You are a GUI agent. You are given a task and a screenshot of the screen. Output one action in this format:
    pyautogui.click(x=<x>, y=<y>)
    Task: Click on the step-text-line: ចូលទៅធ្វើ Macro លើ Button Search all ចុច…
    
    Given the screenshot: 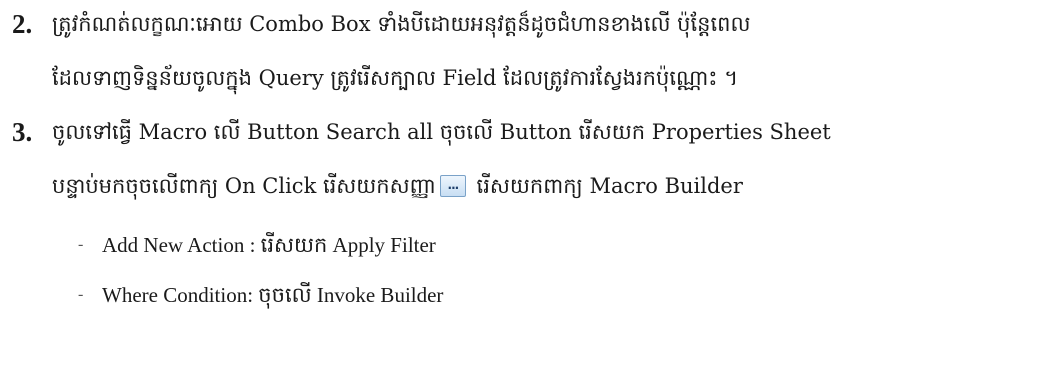 What is the action you would take?
    pyautogui.click(x=441, y=132)
    